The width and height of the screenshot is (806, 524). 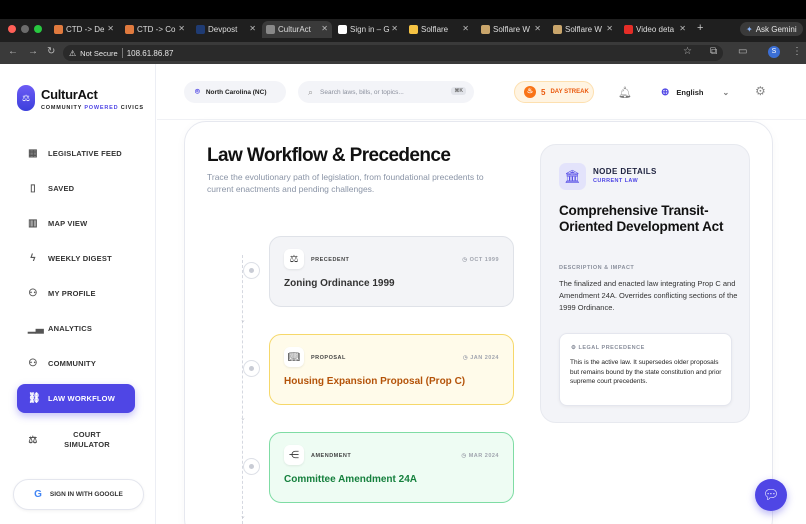 I want to click on sidebar-item-saved: ▯ SAVED, so click(x=76, y=188).